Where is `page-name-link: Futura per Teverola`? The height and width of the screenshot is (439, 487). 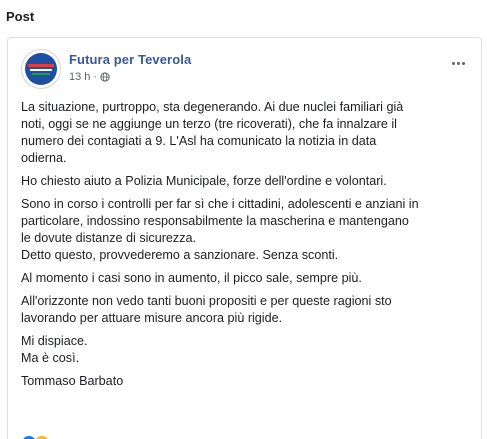
page-name-link: Futura per Teverola is located at coordinates (130, 59).